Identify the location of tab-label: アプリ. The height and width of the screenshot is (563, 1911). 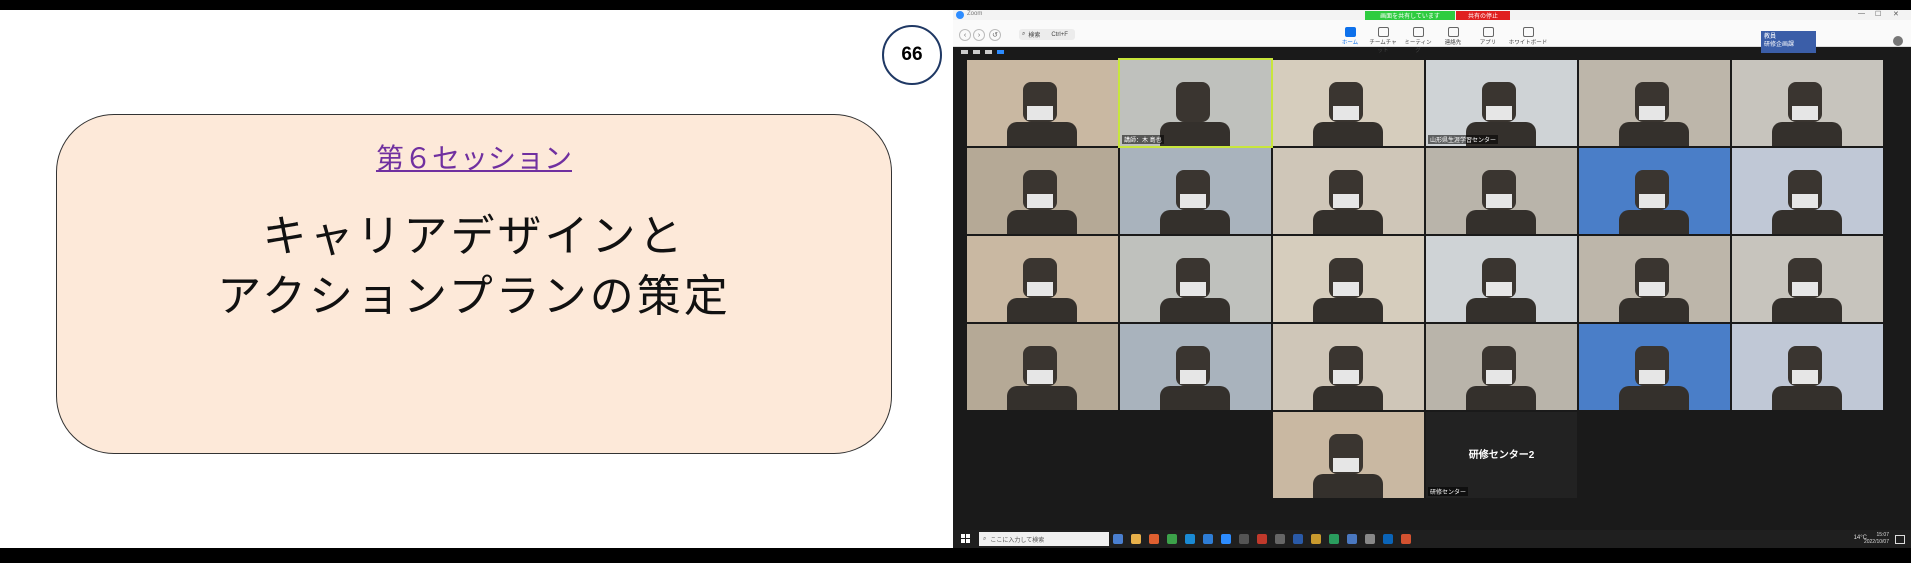
(1488, 43).